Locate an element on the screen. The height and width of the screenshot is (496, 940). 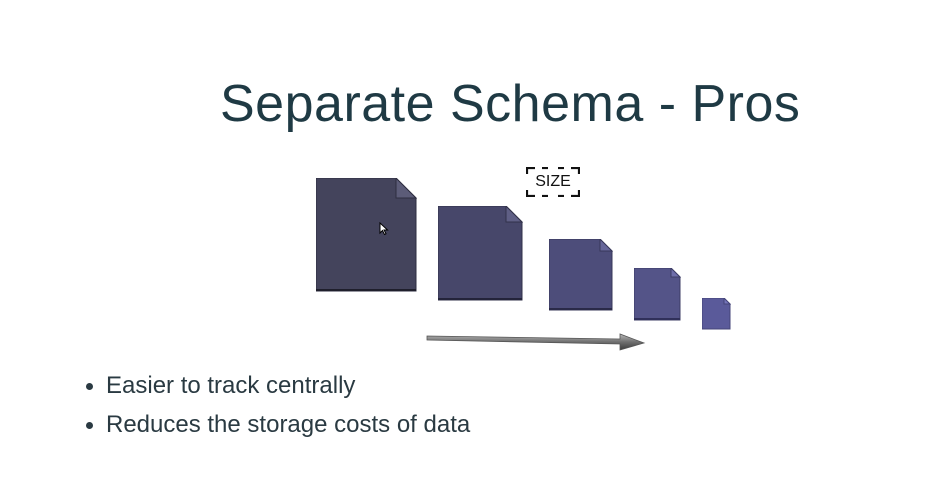
size-label-text: SIZE is located at coordinates (553, 181).